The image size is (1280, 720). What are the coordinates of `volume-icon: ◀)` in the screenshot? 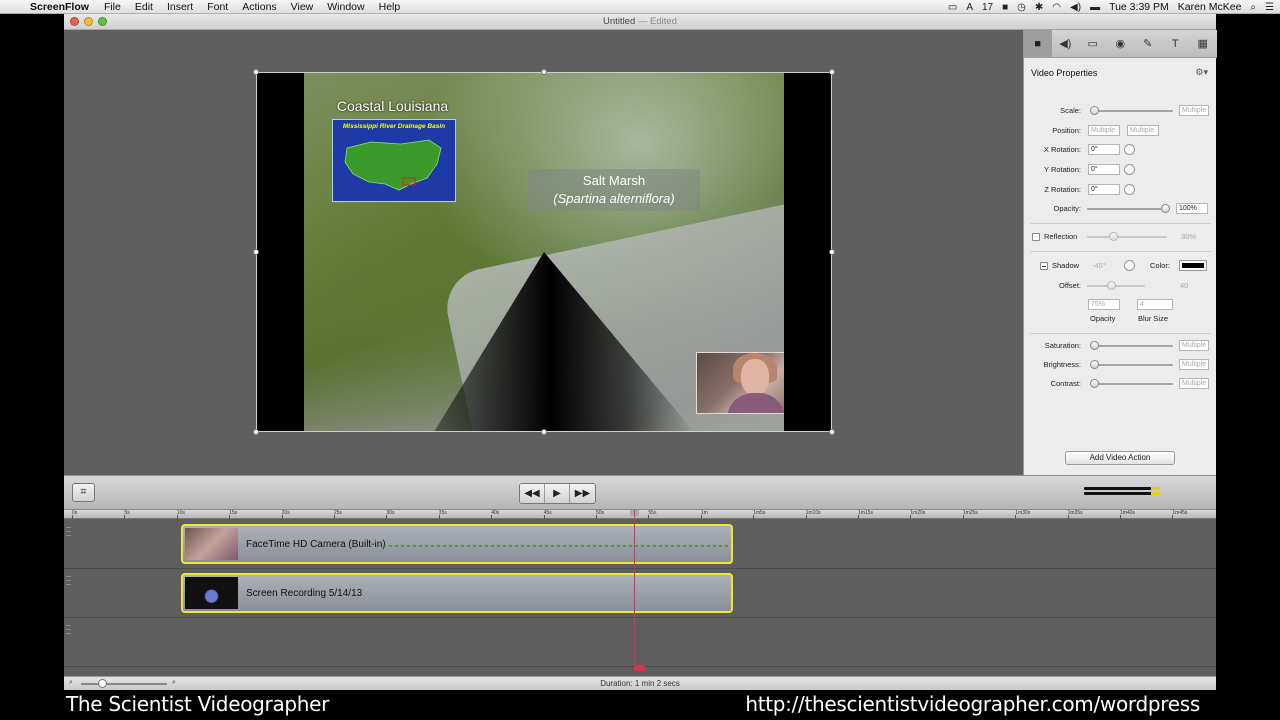 It's located at (1075, 7).